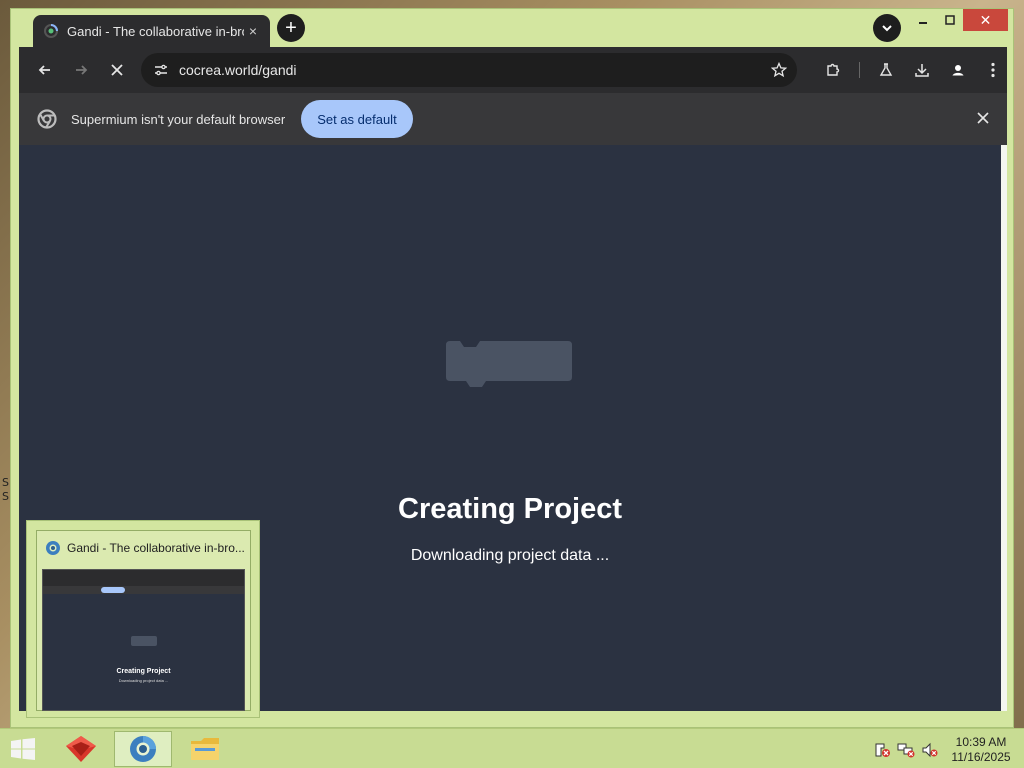 The width and height of the screenshot is (1024, 768). I want to click on tab-search-button, so click(887, 28).